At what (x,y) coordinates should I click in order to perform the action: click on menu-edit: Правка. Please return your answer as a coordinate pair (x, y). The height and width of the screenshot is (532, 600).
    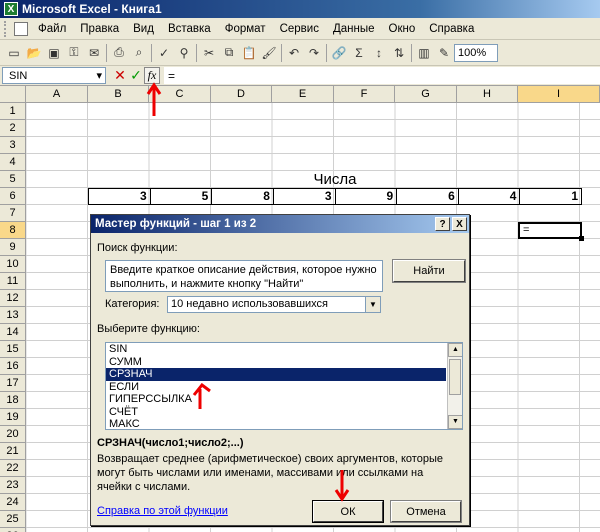
    Looking at the image, I should click on (99, 29).